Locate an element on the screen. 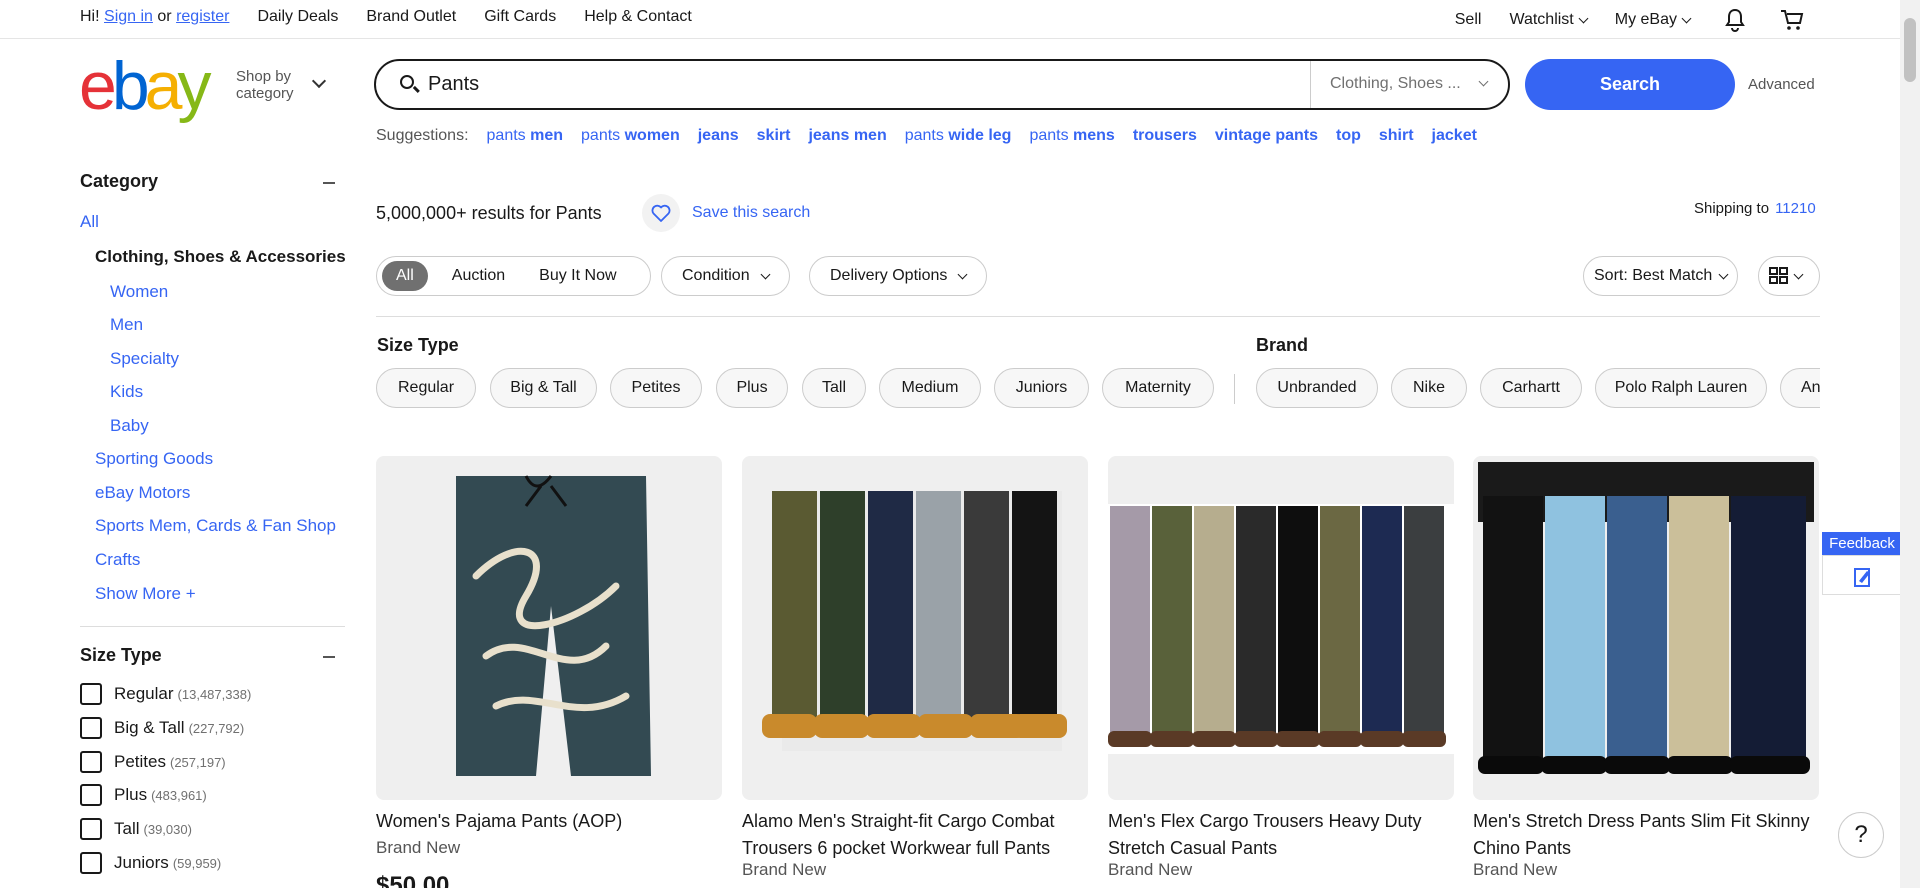  category-ebay-motors-link: eBay Motors is located at coordinates (142, 493).